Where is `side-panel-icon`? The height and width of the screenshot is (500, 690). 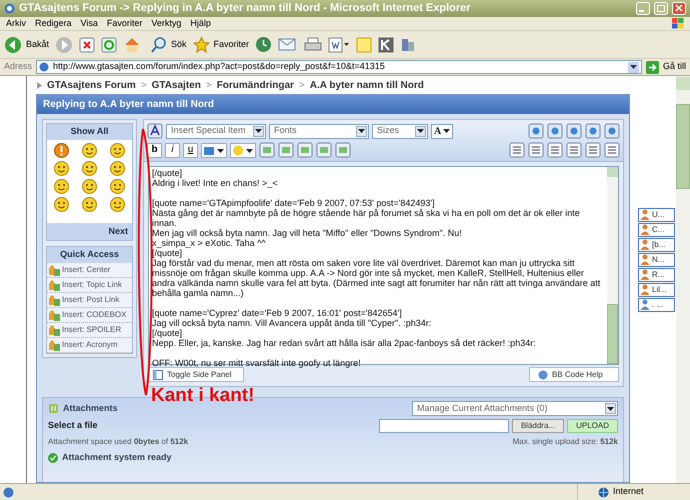 side-panel-icon is located at coordinates (158, 375).